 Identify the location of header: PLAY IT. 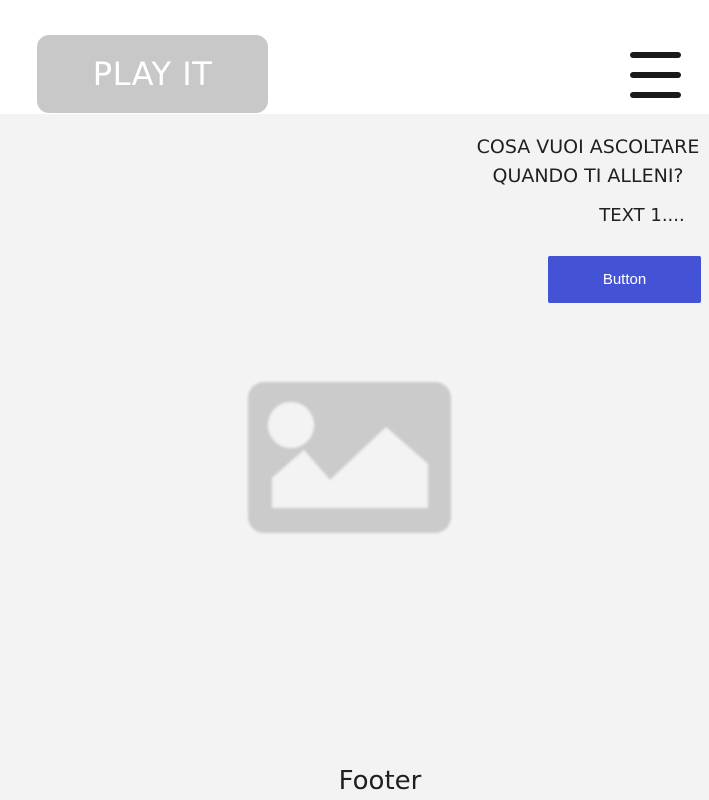
(354, 57).